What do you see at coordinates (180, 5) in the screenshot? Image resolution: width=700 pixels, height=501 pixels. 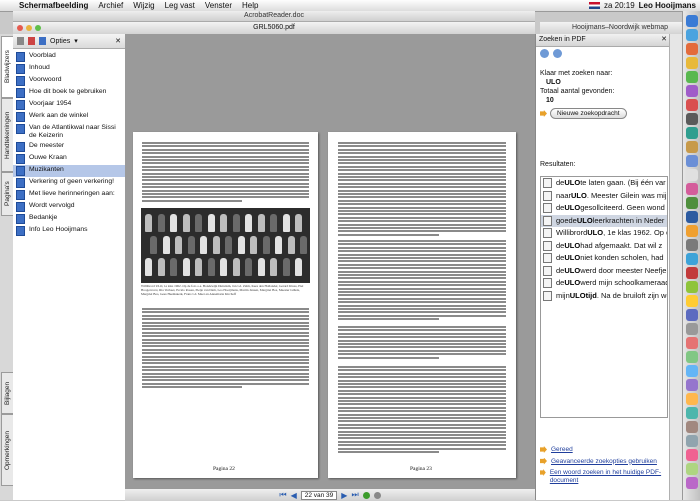 I see `menu-leg-vast: Leg vast` at bounding box center [180, 5].